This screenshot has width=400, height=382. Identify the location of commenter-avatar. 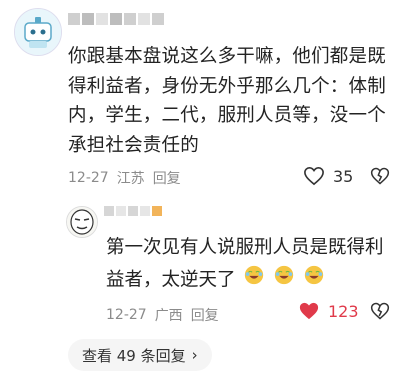
(38, 32).